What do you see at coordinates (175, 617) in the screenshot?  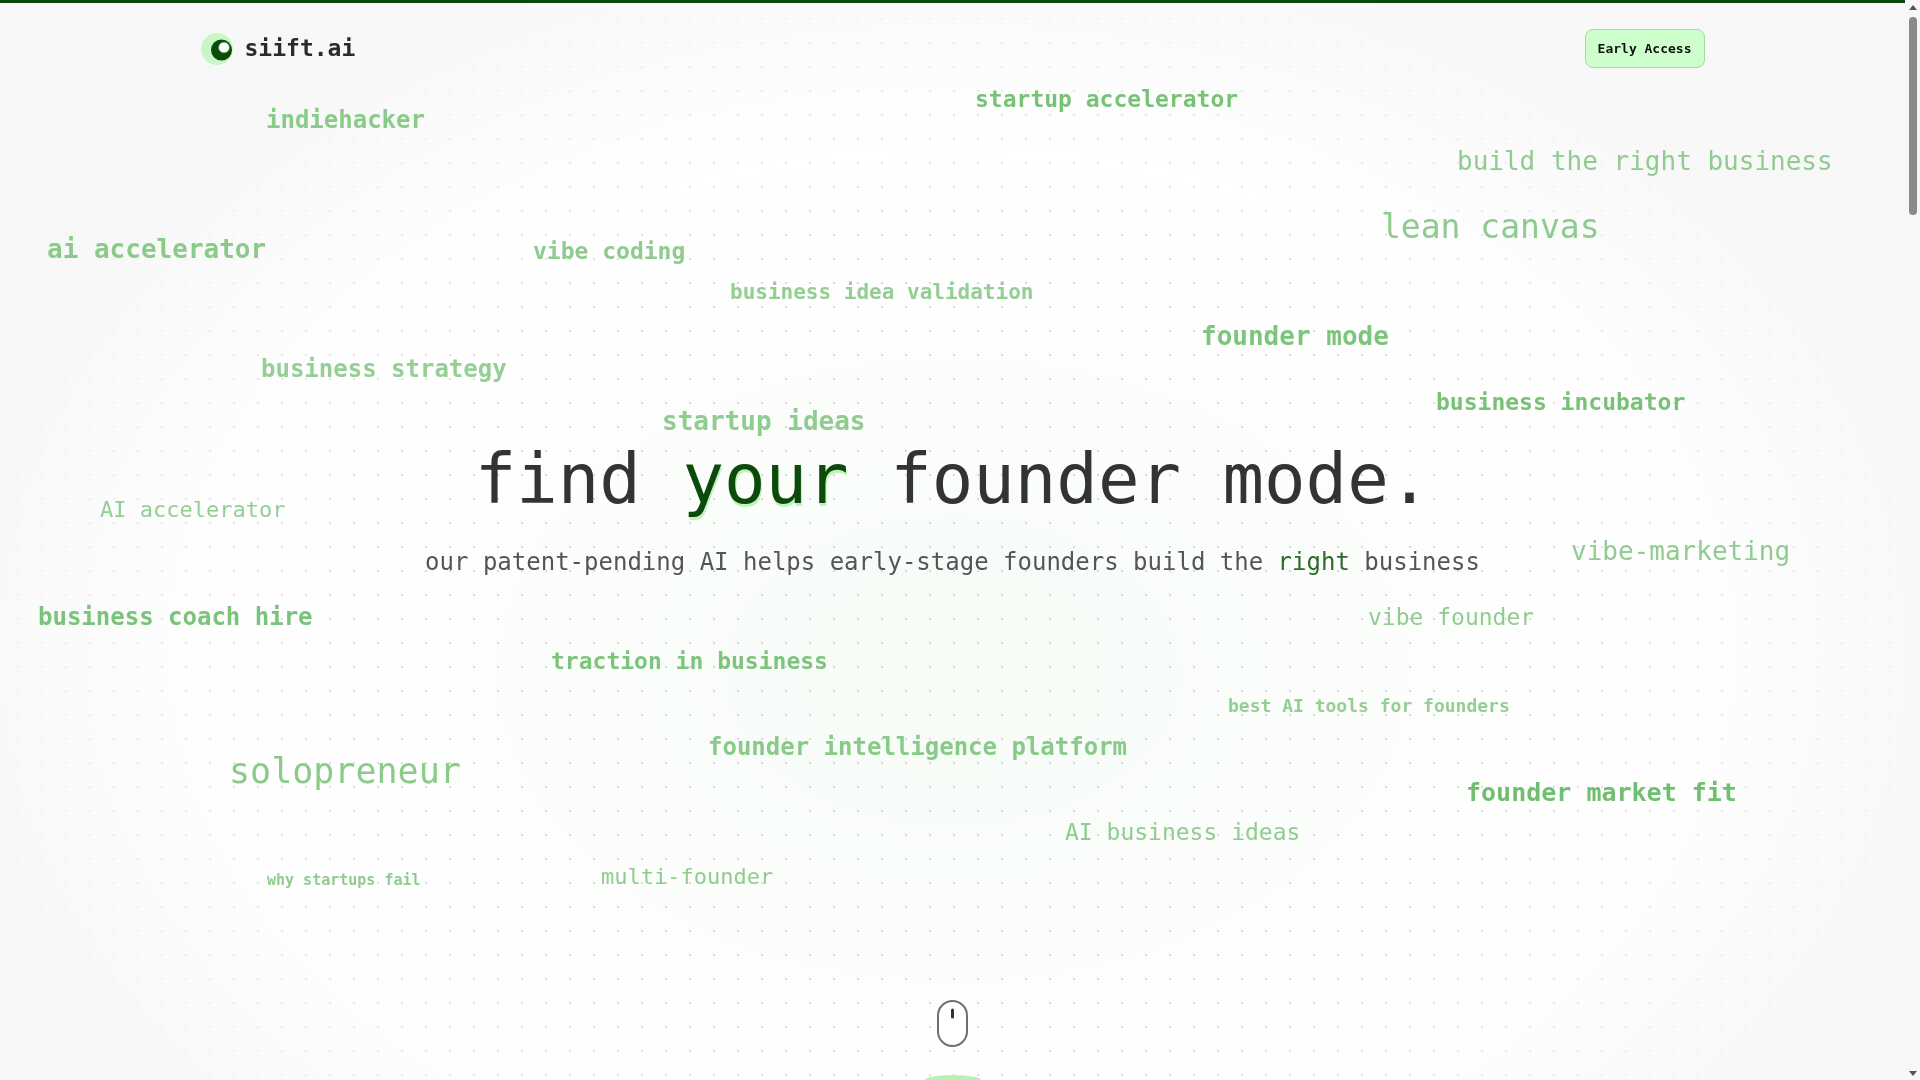 I see `keyword-text: business coach hire` at bounding box center [175, 617].